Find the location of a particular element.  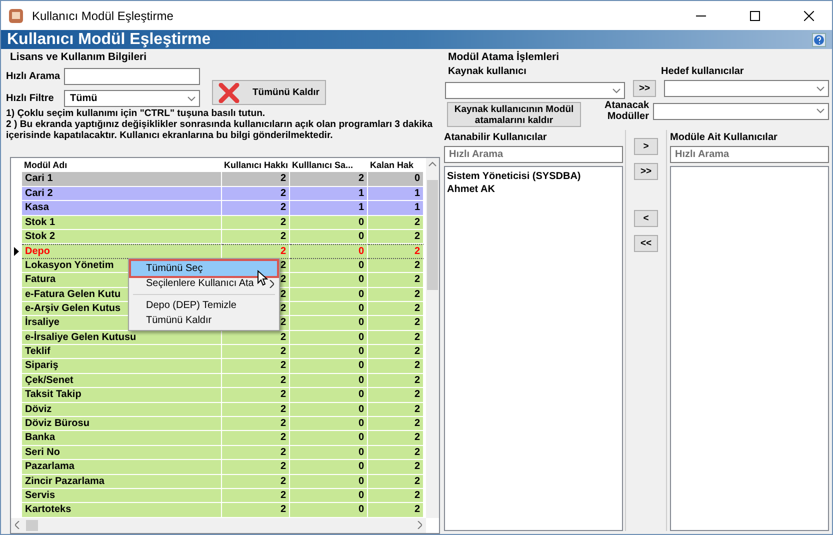

search-field is located at coordinates (132, 76).